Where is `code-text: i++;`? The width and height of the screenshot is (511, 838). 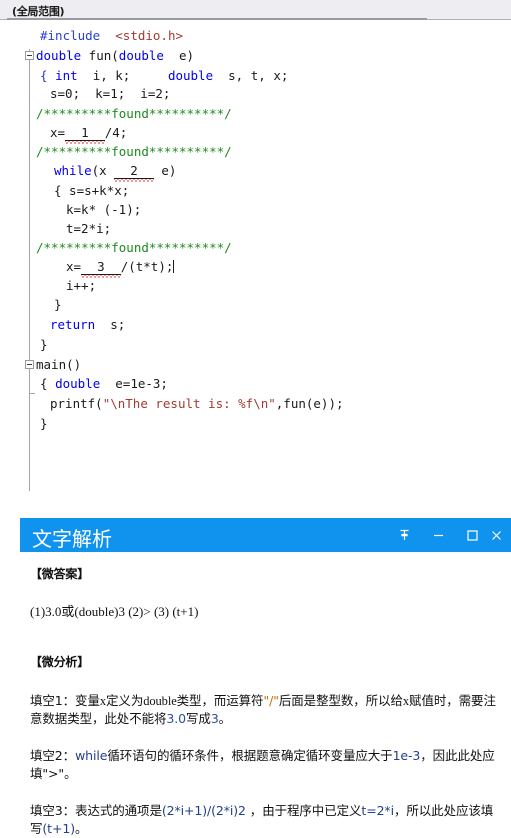 code-text: i++; is located at coordinates (81, 285).